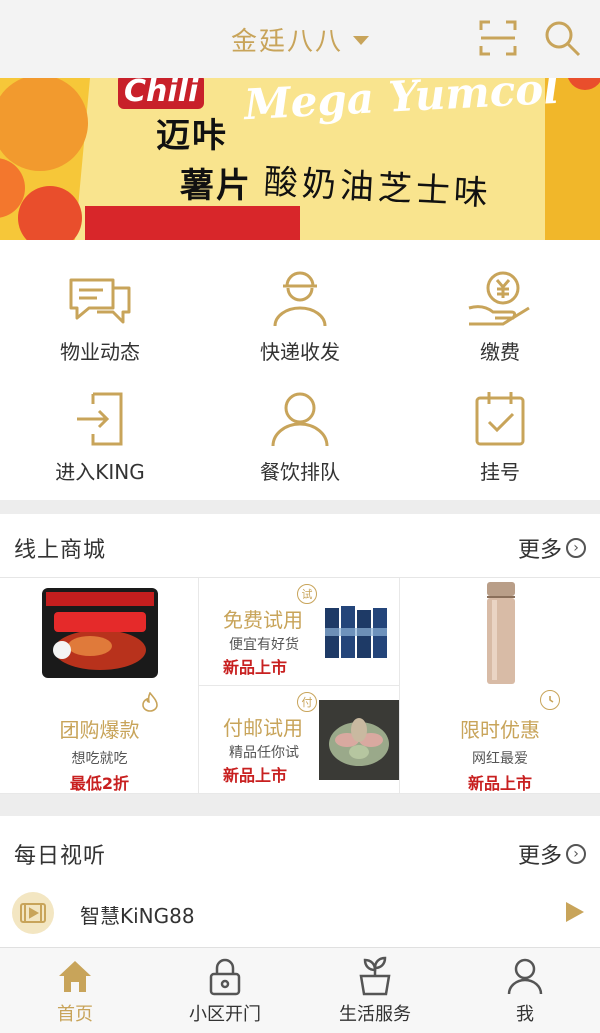 This screenshot has width=600, height=1033. I want to click on mall-more-link: 更多 ›, so click(552, 548).